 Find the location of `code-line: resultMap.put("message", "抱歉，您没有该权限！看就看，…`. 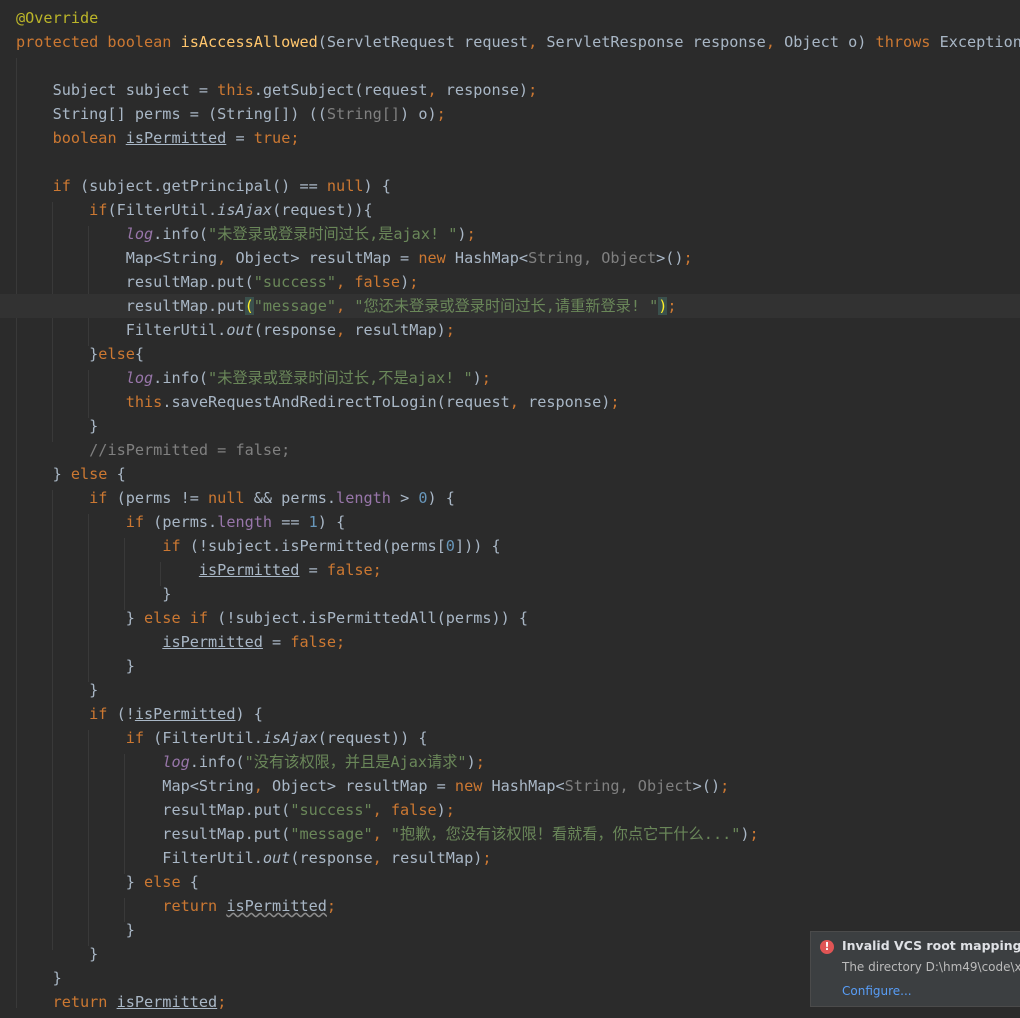

code-line: resultMap.put("message", "抱歉，您没有该权限！看就看，… is located at coordinates (387, 834).